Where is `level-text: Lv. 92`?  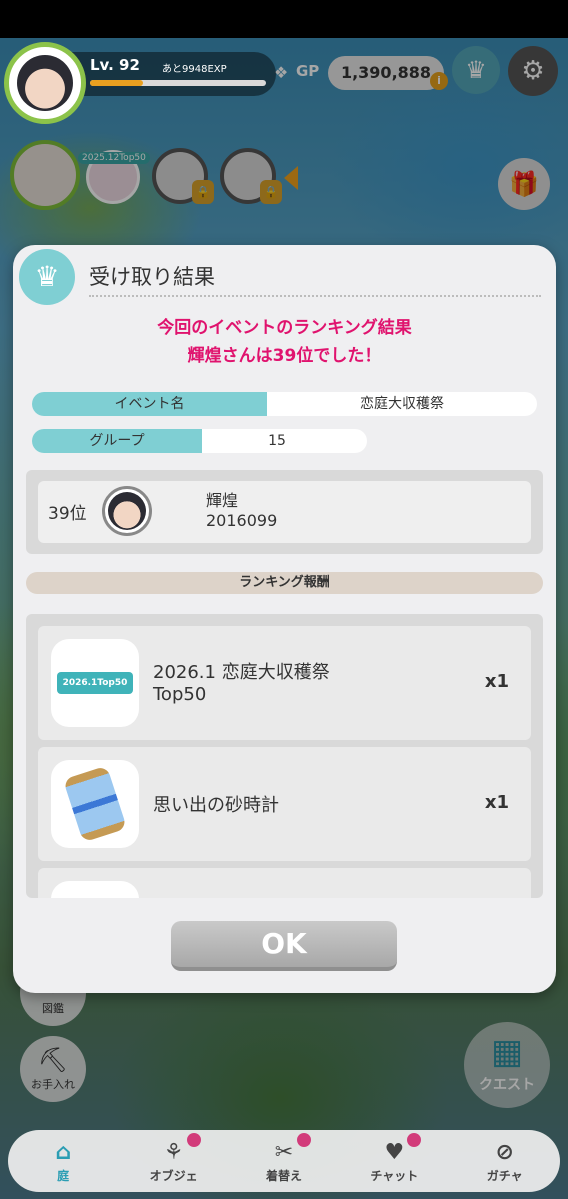 level-text: Lv. 92 is located at coordinates (115, 65).